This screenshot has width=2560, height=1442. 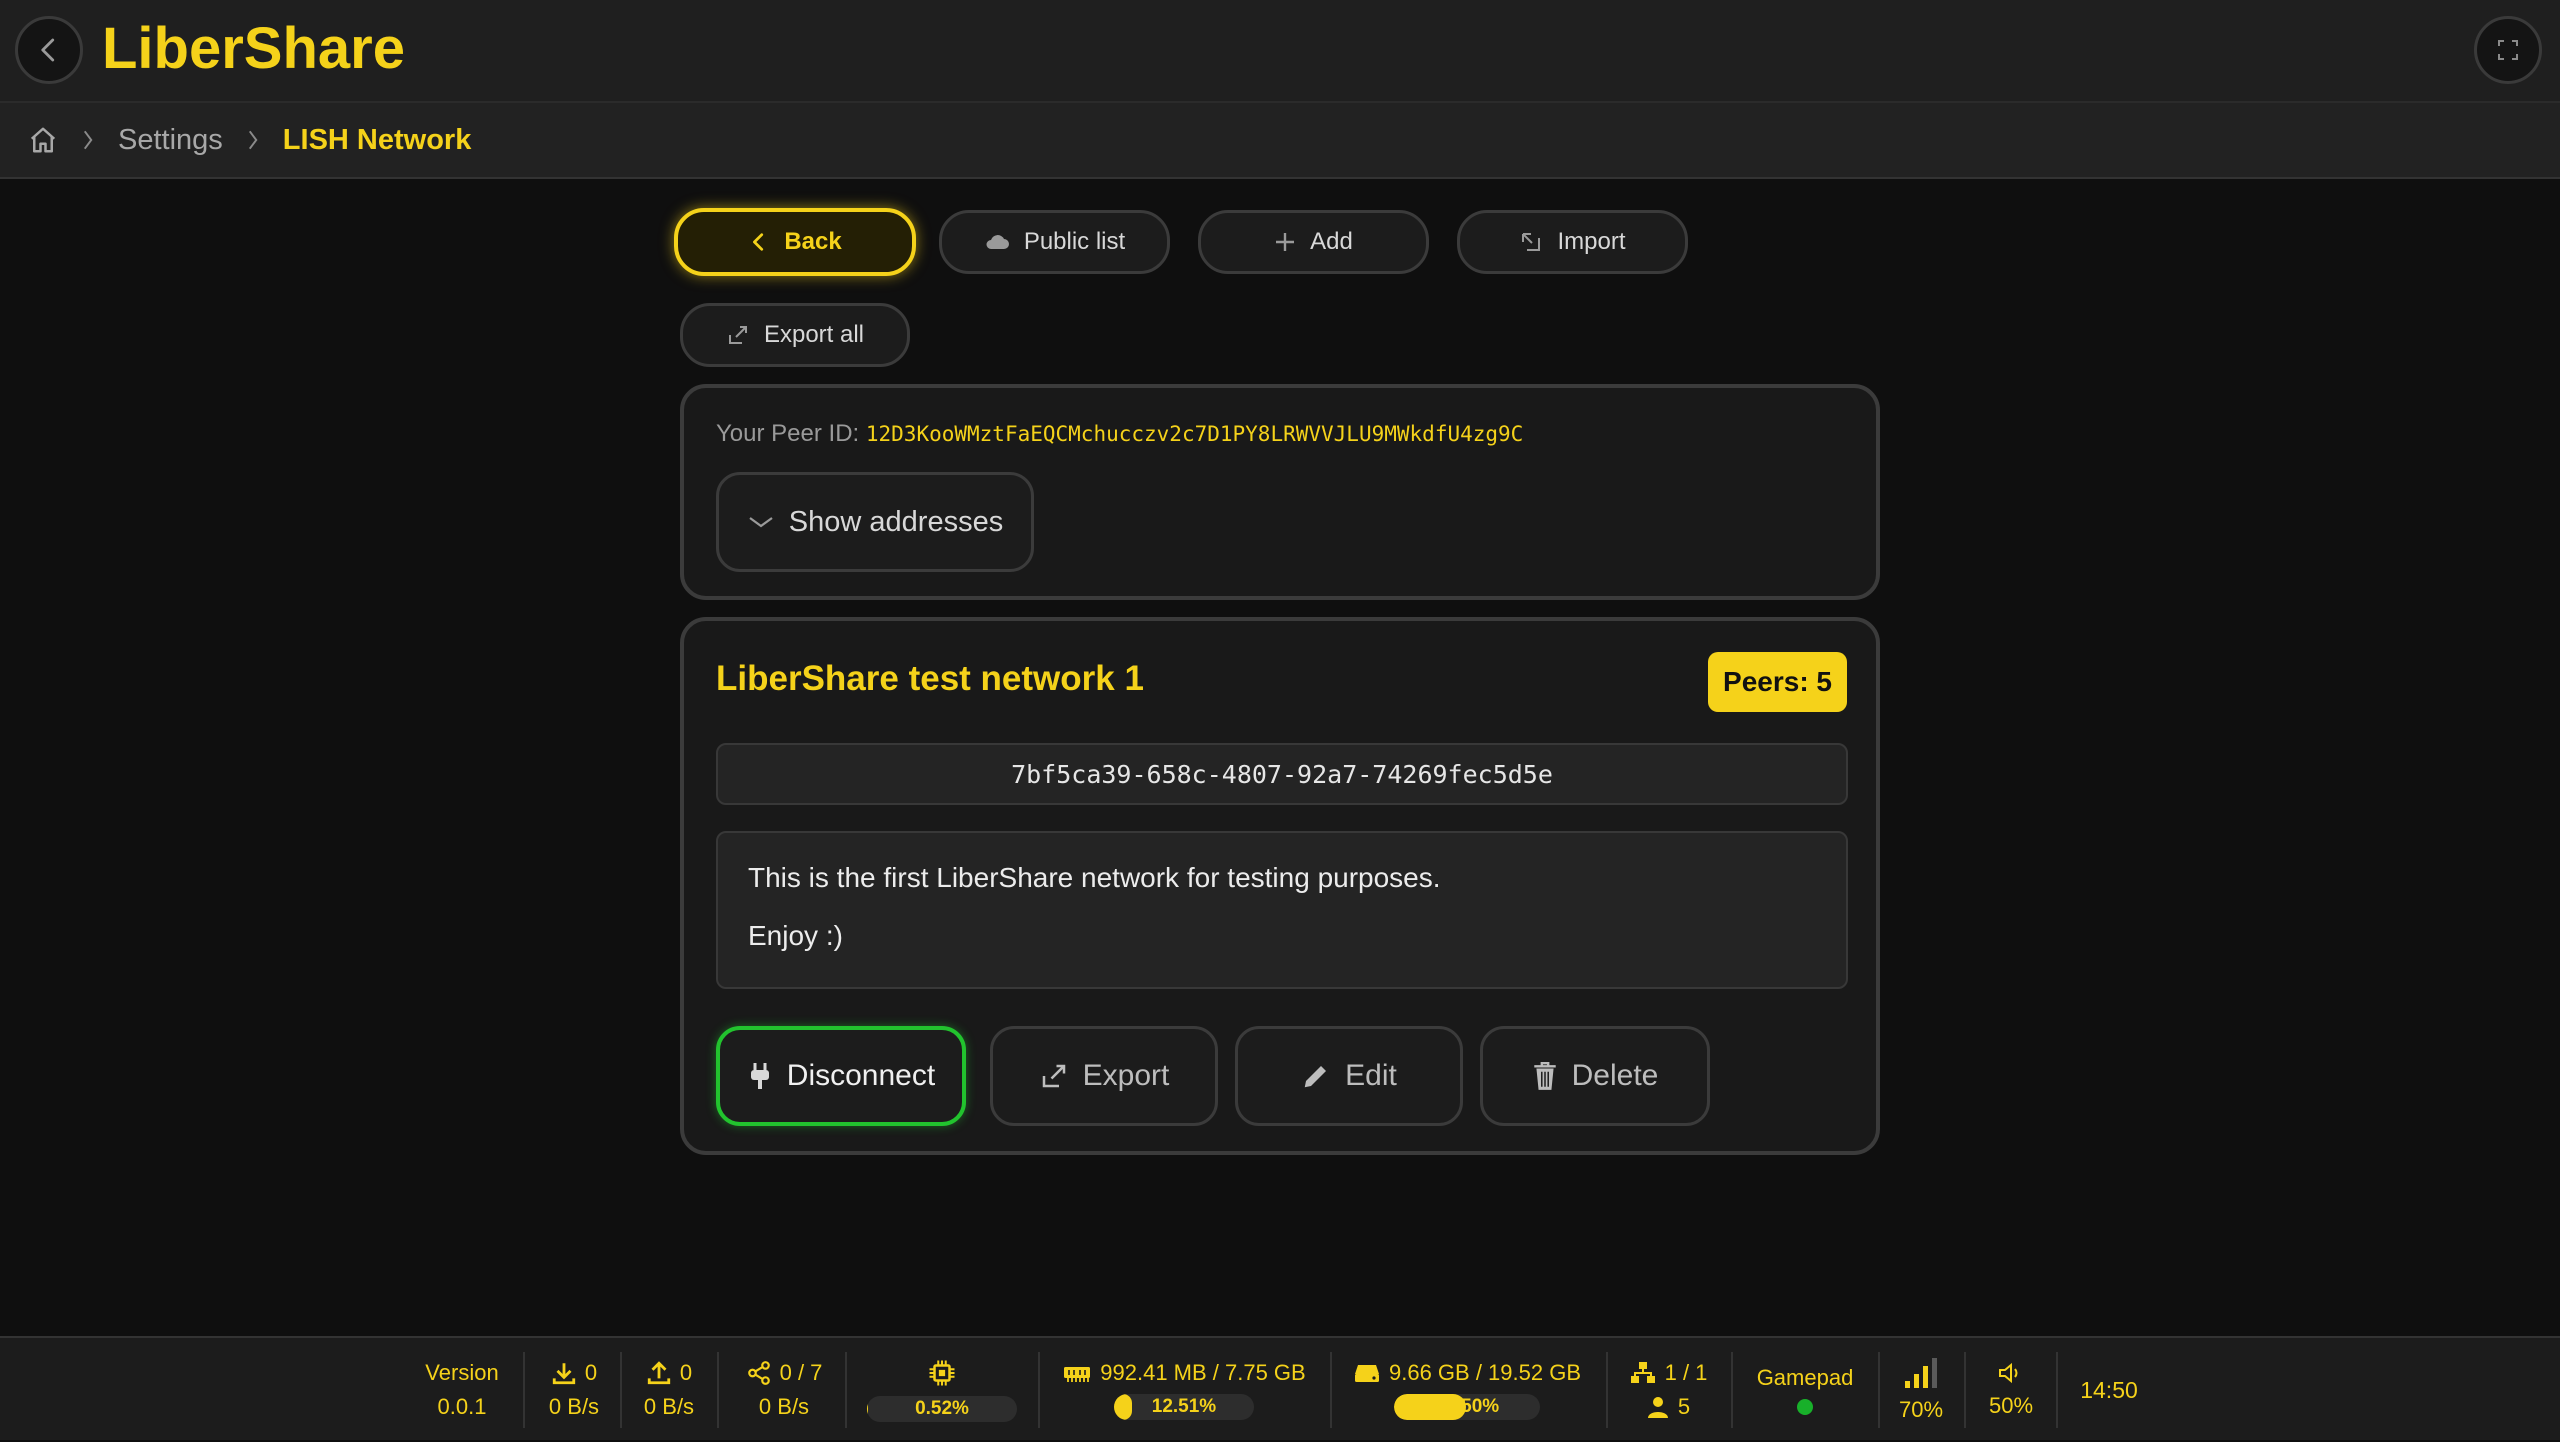 What do you see at coordinates (1203, 1372) in the screenshot?
I see `ram-usage-text: 992.41 MB / 7.75 GB` at bounding box center [1203, 1372].